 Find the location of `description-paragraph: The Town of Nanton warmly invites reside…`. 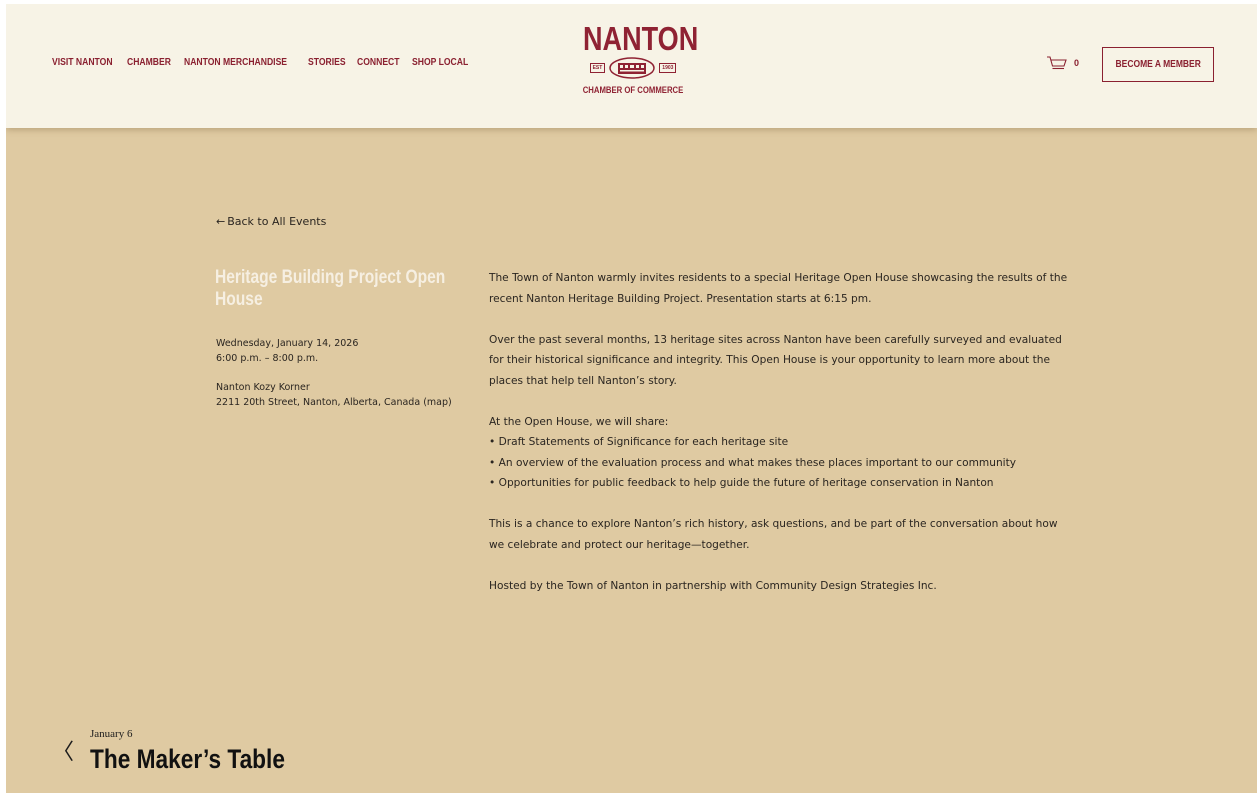

description-paragraph: The Town of Nanton warmly invites reside… is located at coordinates (778, 288).